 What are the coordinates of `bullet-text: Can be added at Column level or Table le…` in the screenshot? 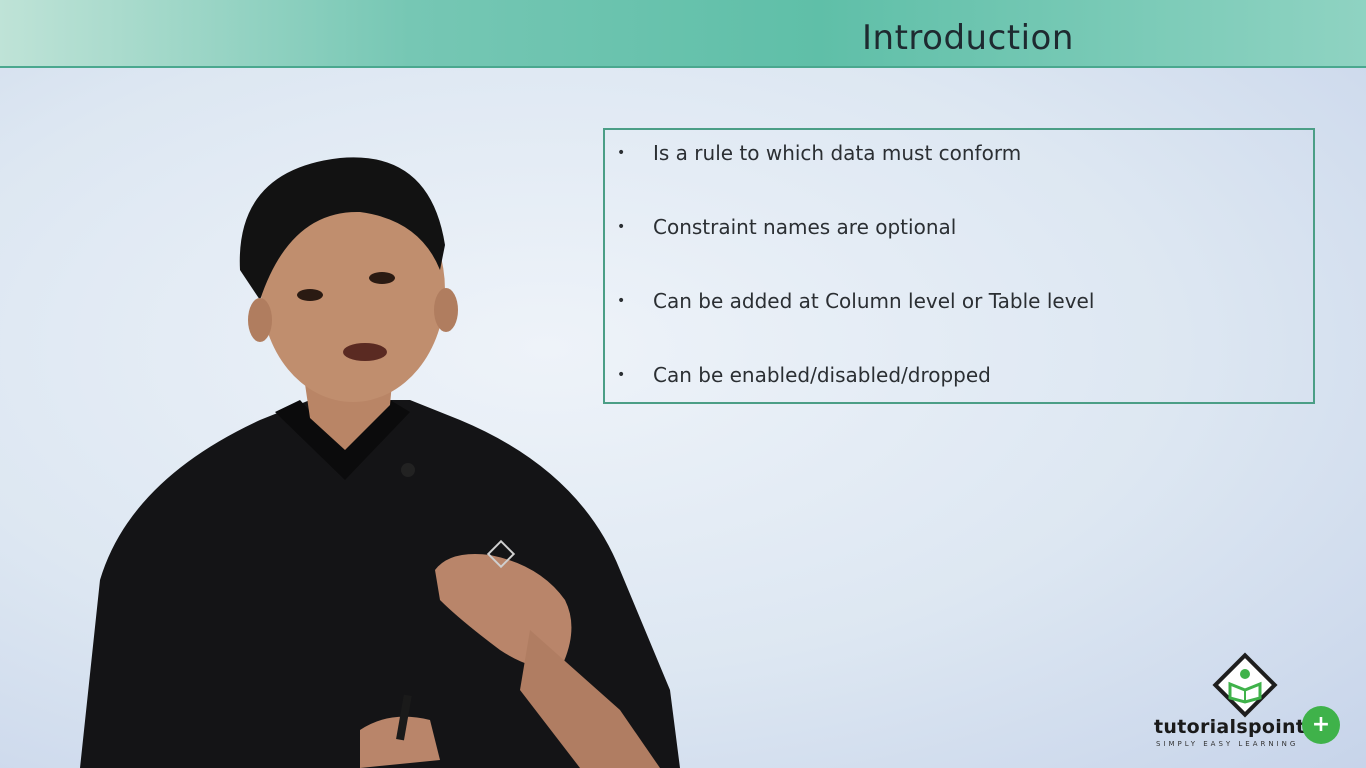 It's located at (874, 301).